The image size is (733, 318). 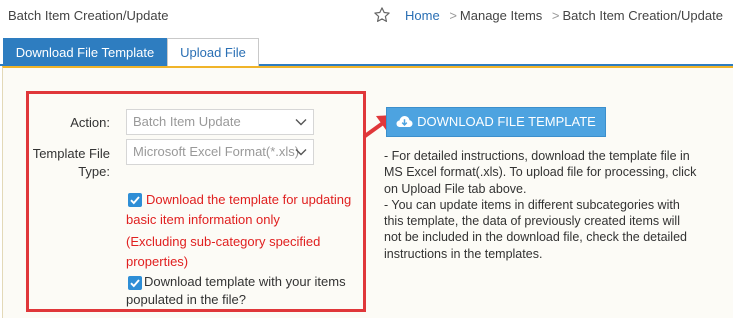 What do you see at coordinates (366, 52) in the screenshot?
I see `tab-bar: Download File Template Upload File` at bounding box center [366, 52].